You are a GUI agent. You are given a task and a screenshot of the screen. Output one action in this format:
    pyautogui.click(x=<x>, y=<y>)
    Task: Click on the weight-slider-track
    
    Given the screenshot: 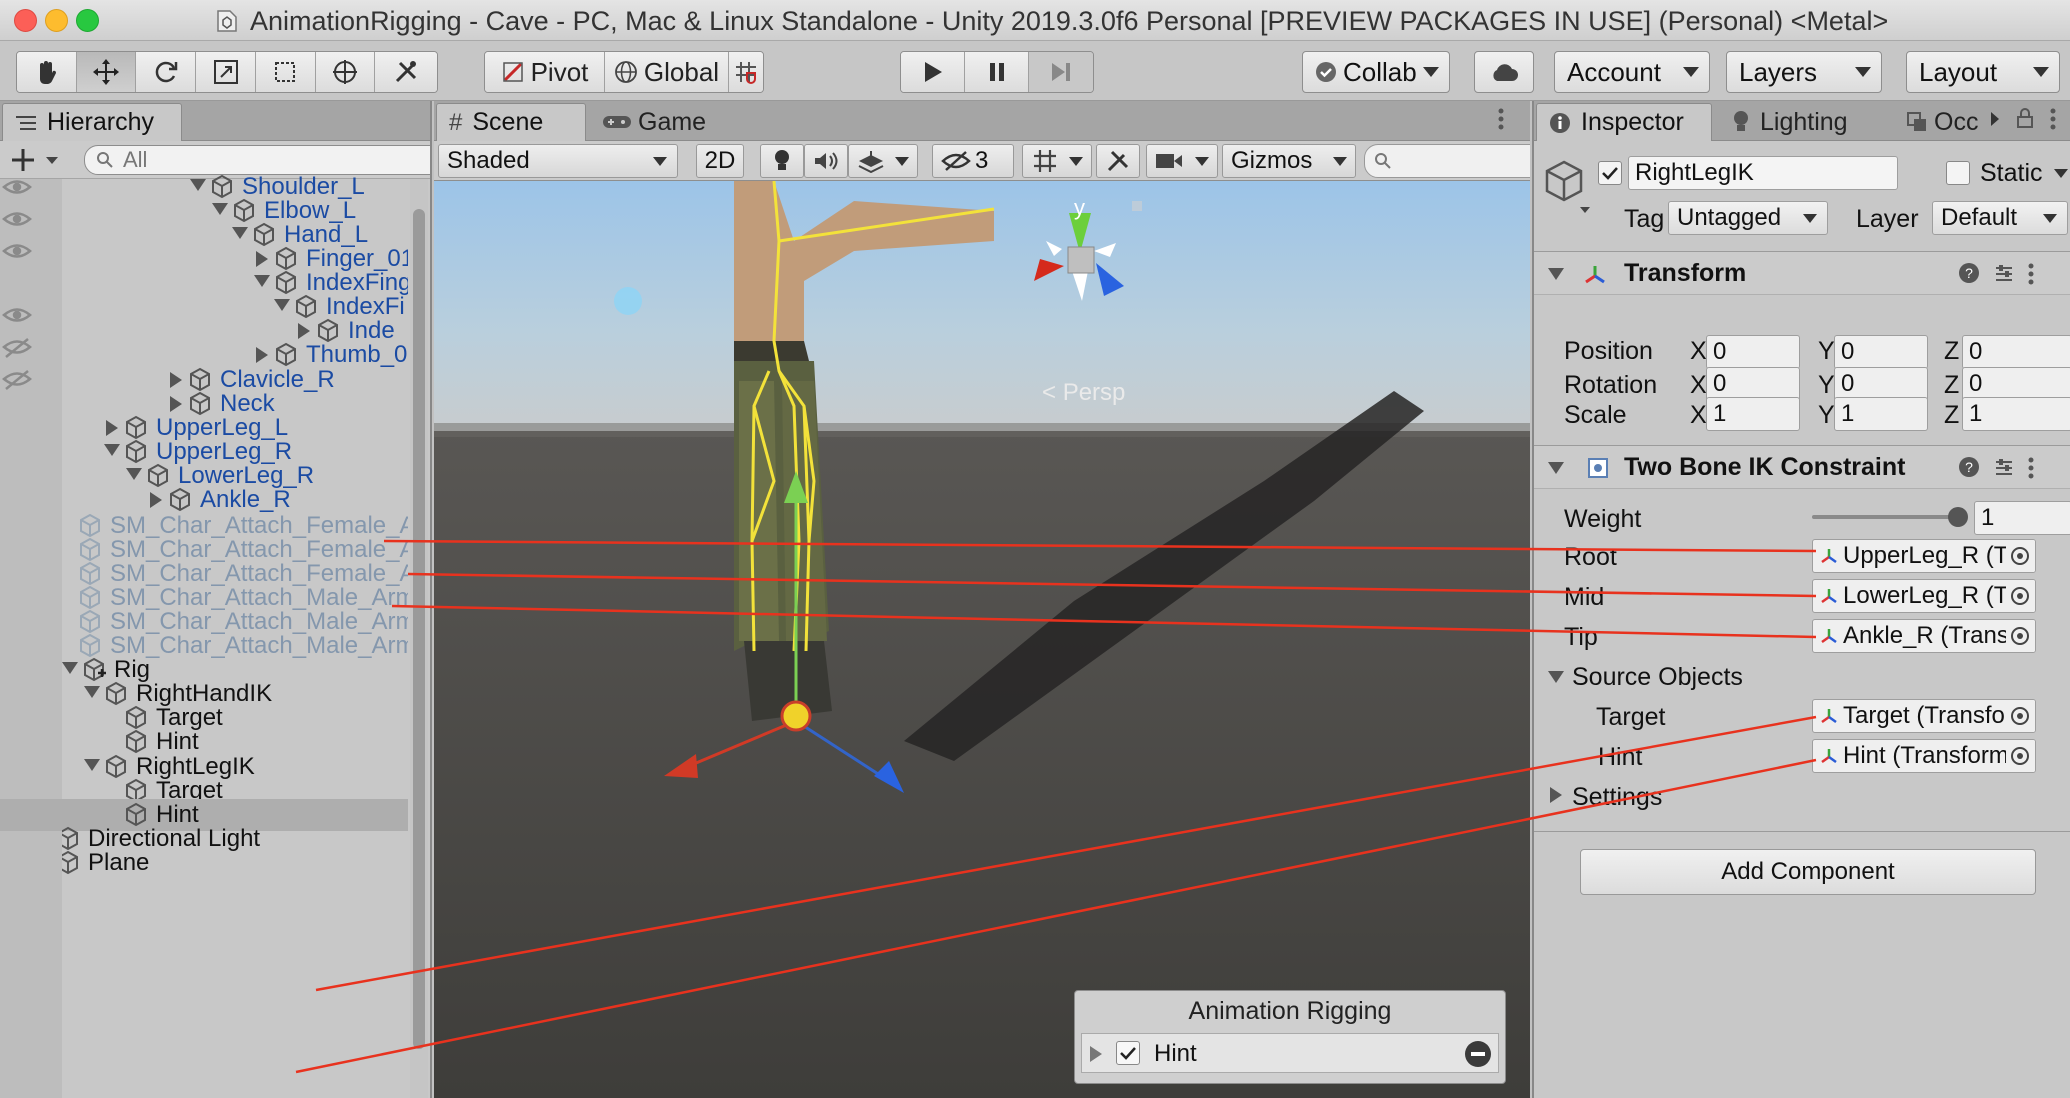 What is the action you would take?
    pyautogui.click(x=1886, y=517)
    